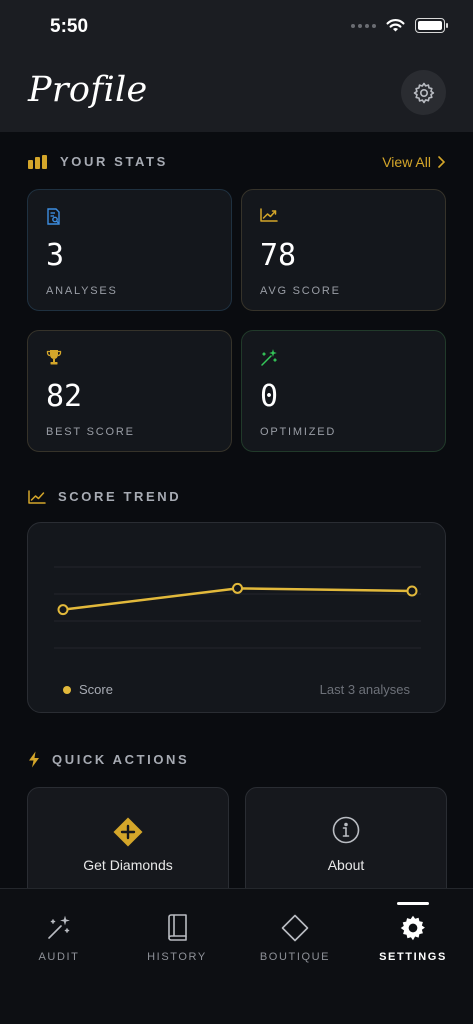 The width and height of the screenshot is (473, 1024). I want to click on header: 5:50 Profile, so click(236, 66).